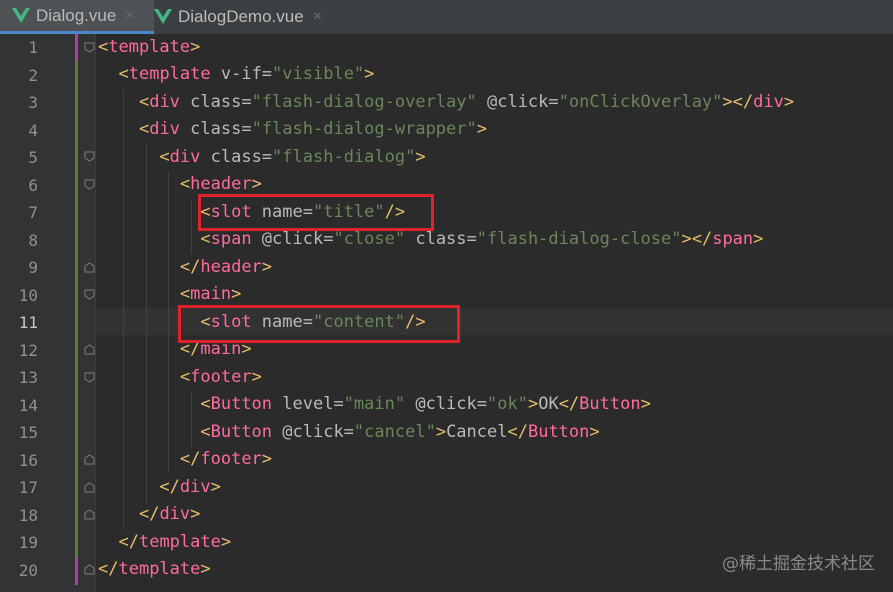 Image resolution: width=893 pixels, height=592 pixels. I want to click on line-number: 12, so click(28, 350).